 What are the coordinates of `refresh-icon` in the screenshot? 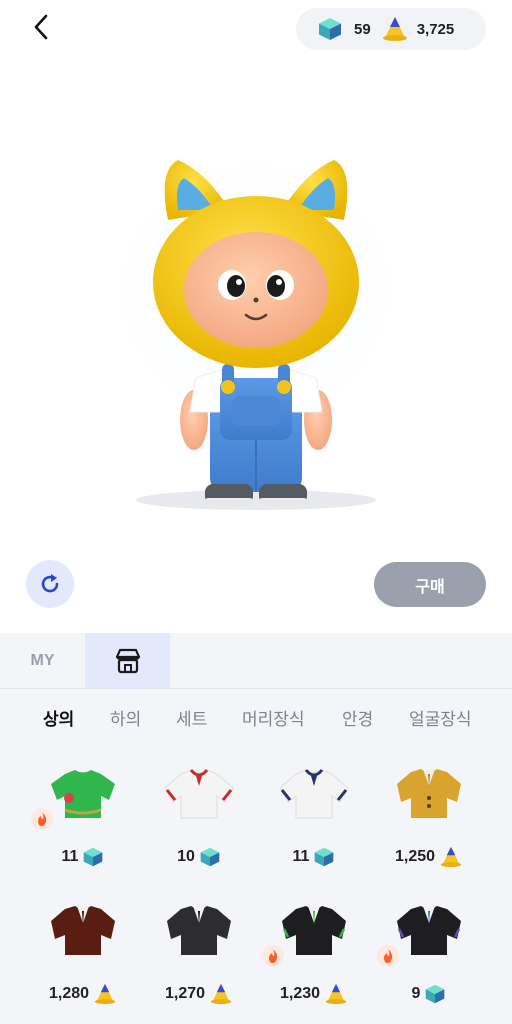 It's located at (50, 583).